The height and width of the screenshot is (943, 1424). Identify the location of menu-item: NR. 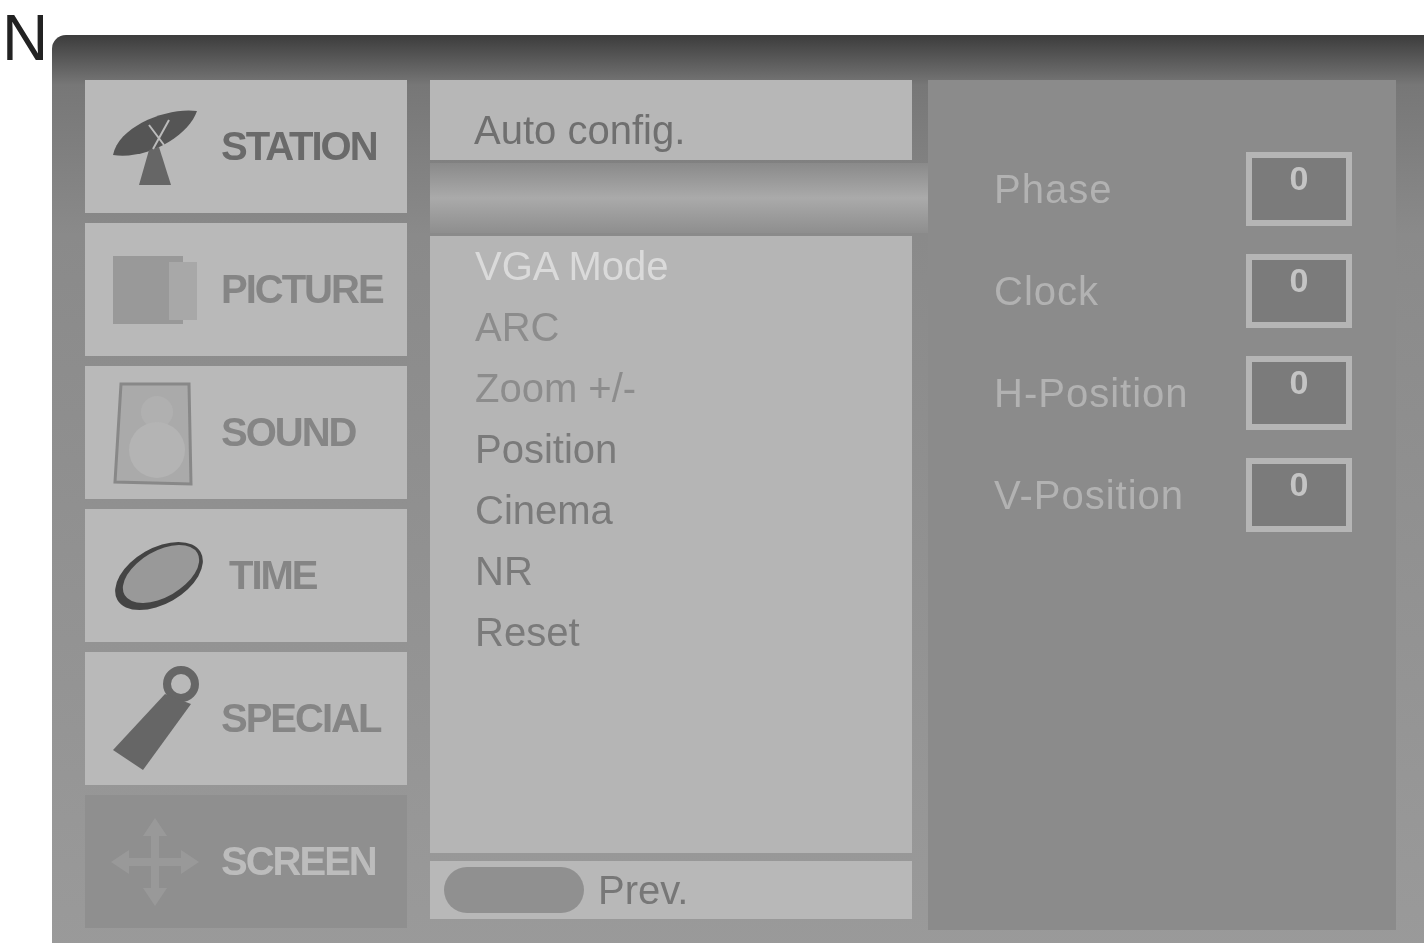
(693, 571).